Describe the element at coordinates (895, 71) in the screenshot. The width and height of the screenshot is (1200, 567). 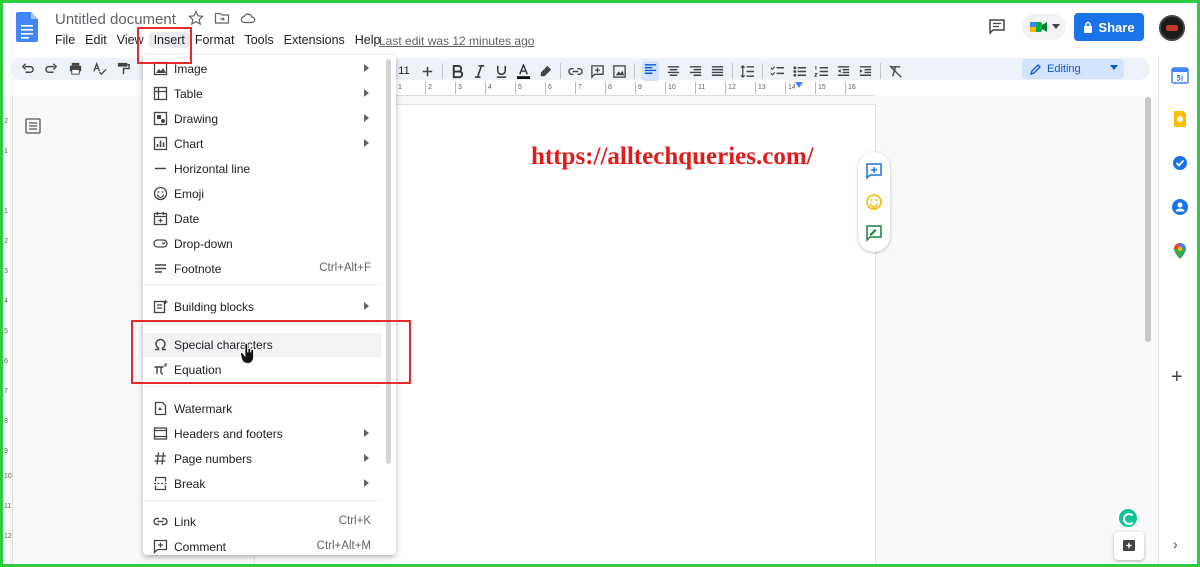
I see `clear-formatting-icon` at that location.